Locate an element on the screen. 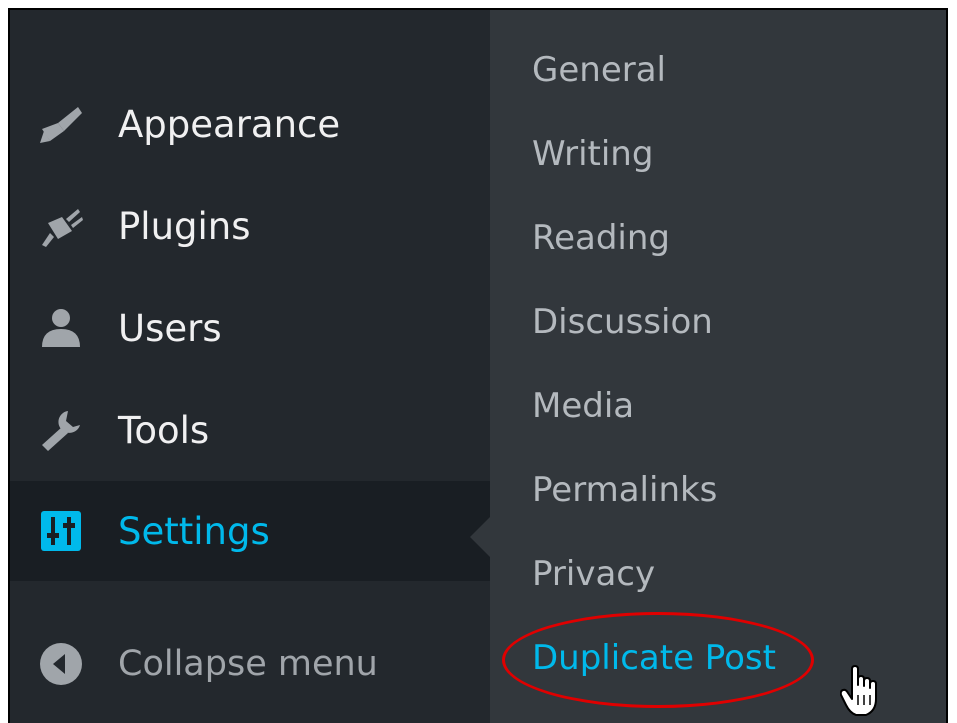  submenu-item-discussion: Discussion is located at coordinates (622, 322).